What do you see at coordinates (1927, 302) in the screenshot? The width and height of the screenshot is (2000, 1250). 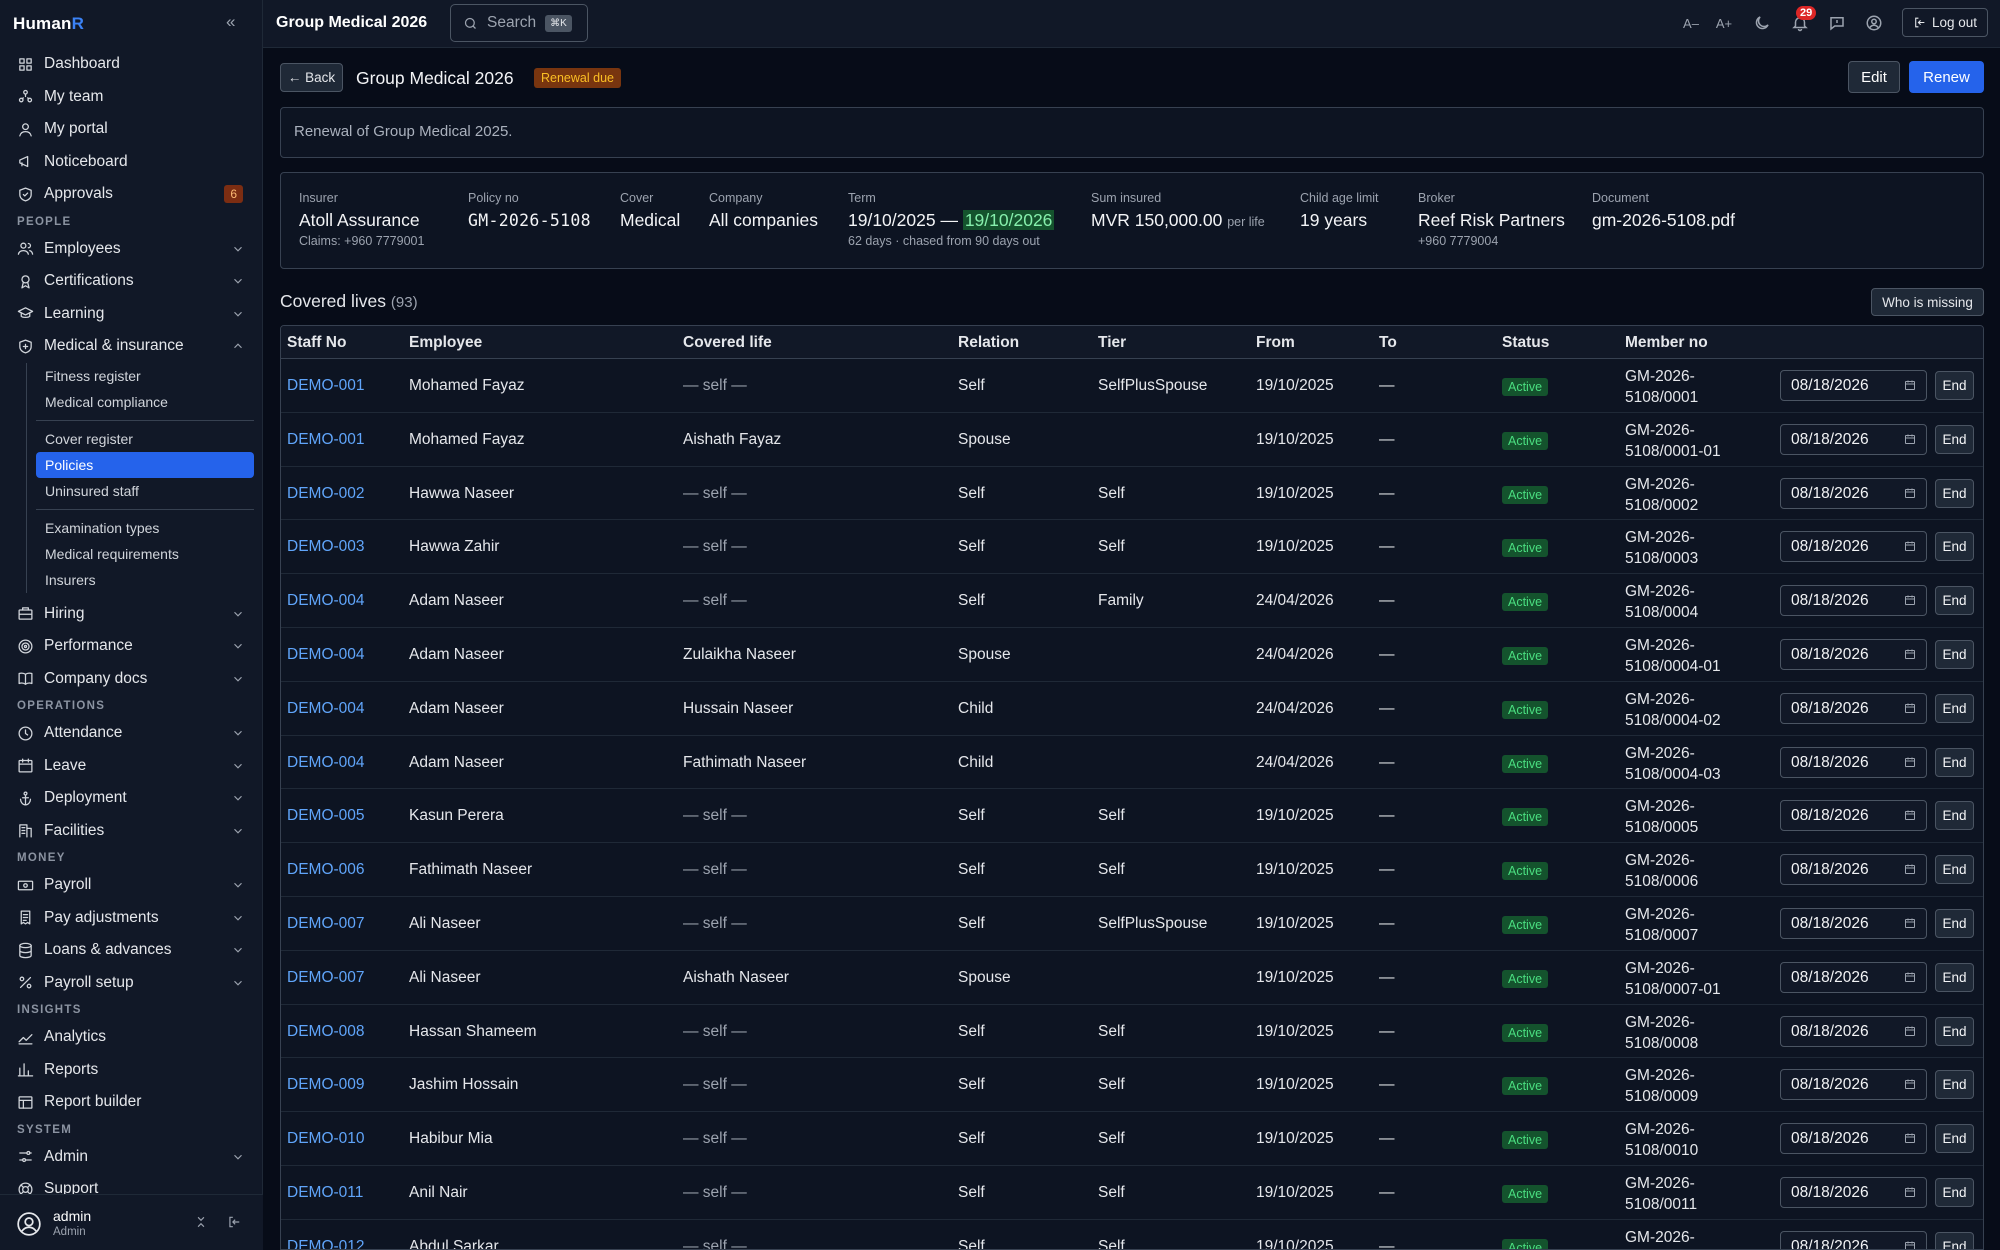 I see `who-is-missing-button: Who is missing` at bounding box center [1927, 302].